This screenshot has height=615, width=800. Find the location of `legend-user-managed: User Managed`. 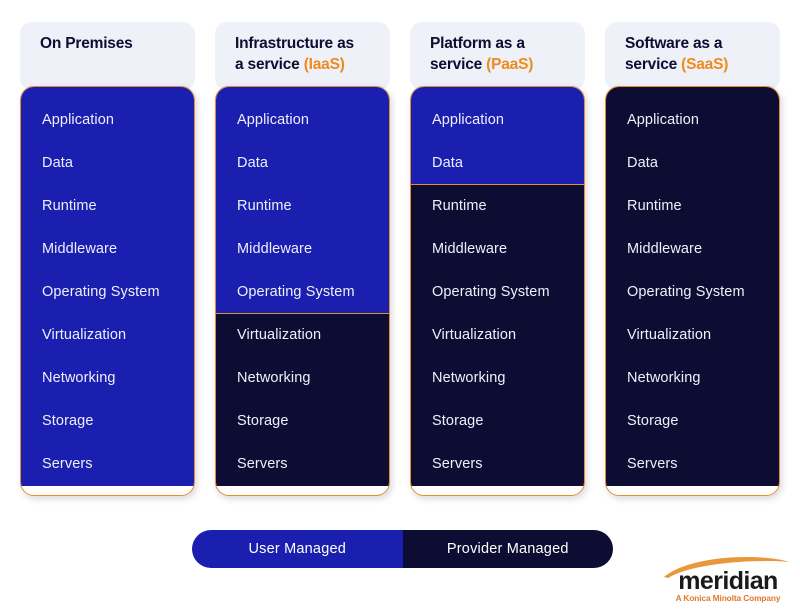

legend-user-managed: User Managed is located at coordinates (297, 549).